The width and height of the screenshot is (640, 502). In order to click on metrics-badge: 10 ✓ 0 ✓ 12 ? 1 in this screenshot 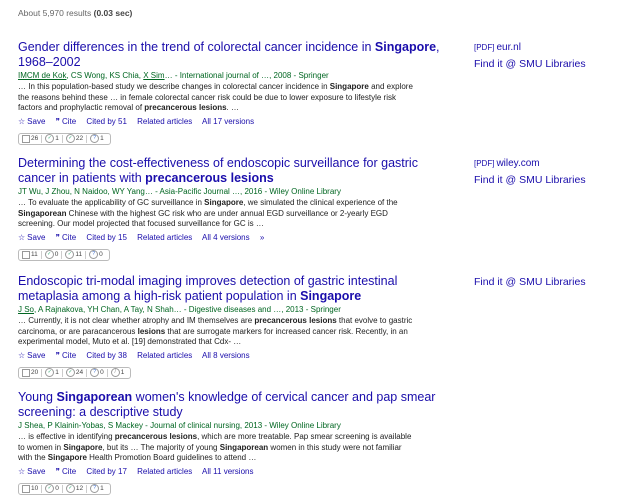, I will do `click(238, 488)`.